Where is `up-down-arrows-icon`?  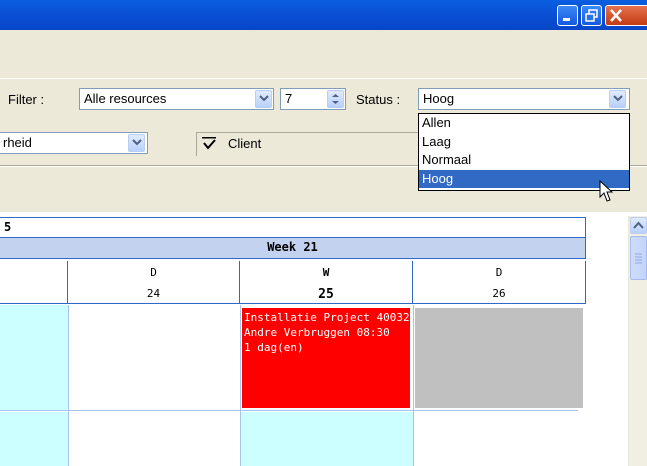 up-down-arrows-icon is located at coordinates (335, 99).